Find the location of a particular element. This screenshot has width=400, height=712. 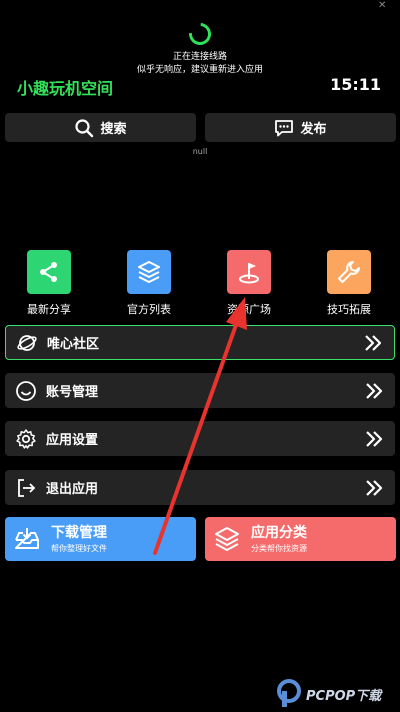

null-placeholder: null is located at coordinates (200, 151).